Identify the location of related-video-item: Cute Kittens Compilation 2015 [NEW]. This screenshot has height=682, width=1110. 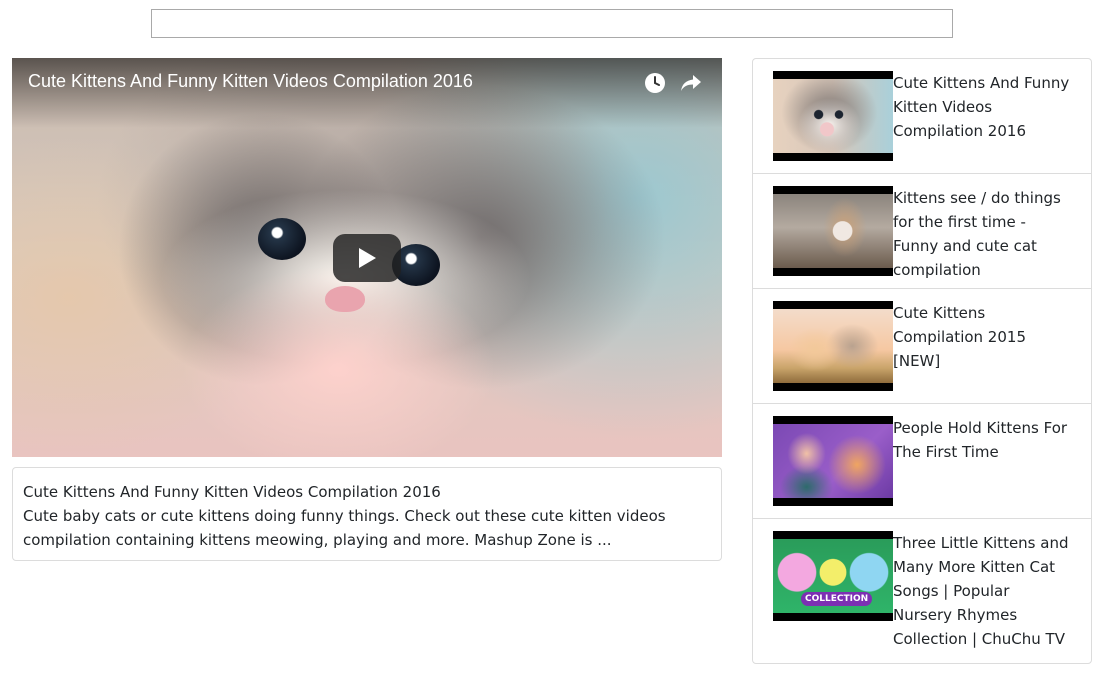
(922, 346).